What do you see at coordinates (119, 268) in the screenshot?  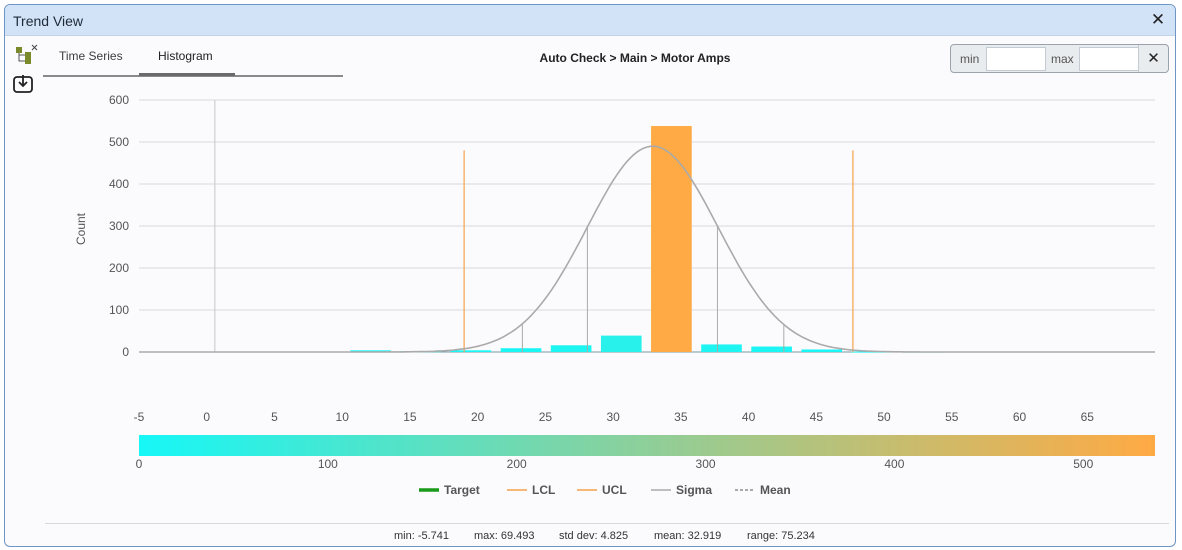 I see `y-tick-label: 200` at bounding box center [119, 268].